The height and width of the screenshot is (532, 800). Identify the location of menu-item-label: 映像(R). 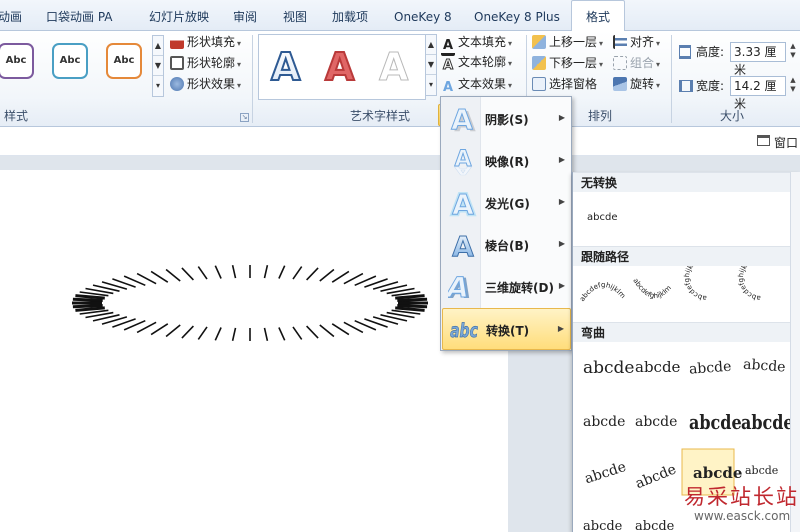
(507, 162).